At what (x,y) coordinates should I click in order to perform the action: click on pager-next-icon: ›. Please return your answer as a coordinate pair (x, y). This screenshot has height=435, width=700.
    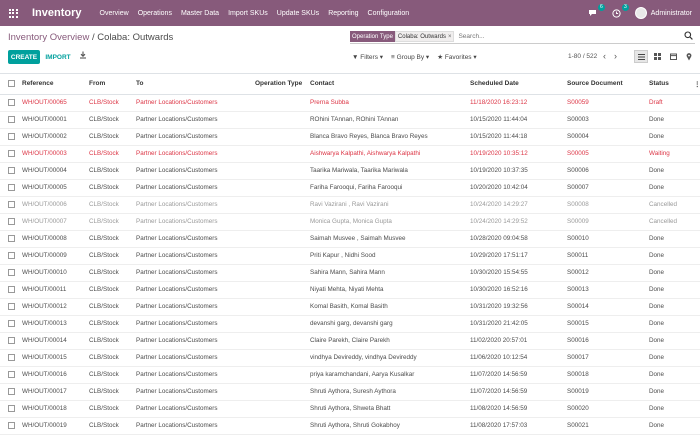
    Looking at the image, I should click on (615, 56).